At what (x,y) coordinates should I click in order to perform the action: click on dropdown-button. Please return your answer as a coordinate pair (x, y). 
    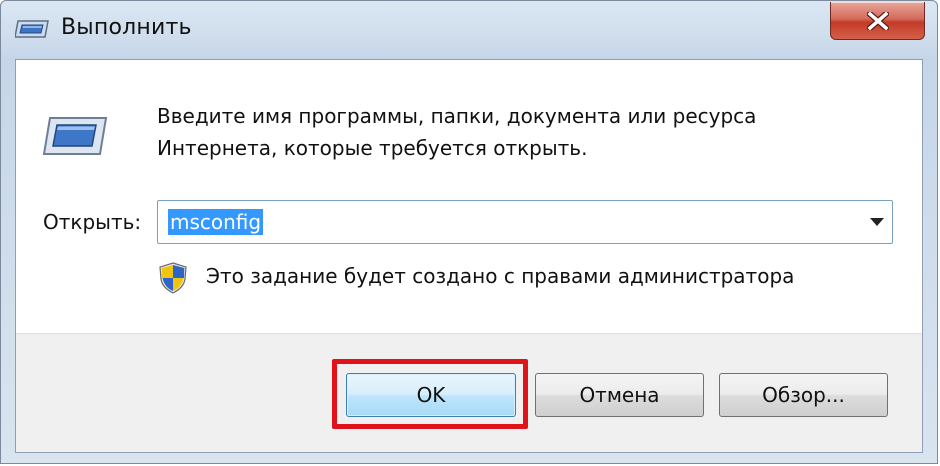
    Looking at the image, I should click on (877, 222).